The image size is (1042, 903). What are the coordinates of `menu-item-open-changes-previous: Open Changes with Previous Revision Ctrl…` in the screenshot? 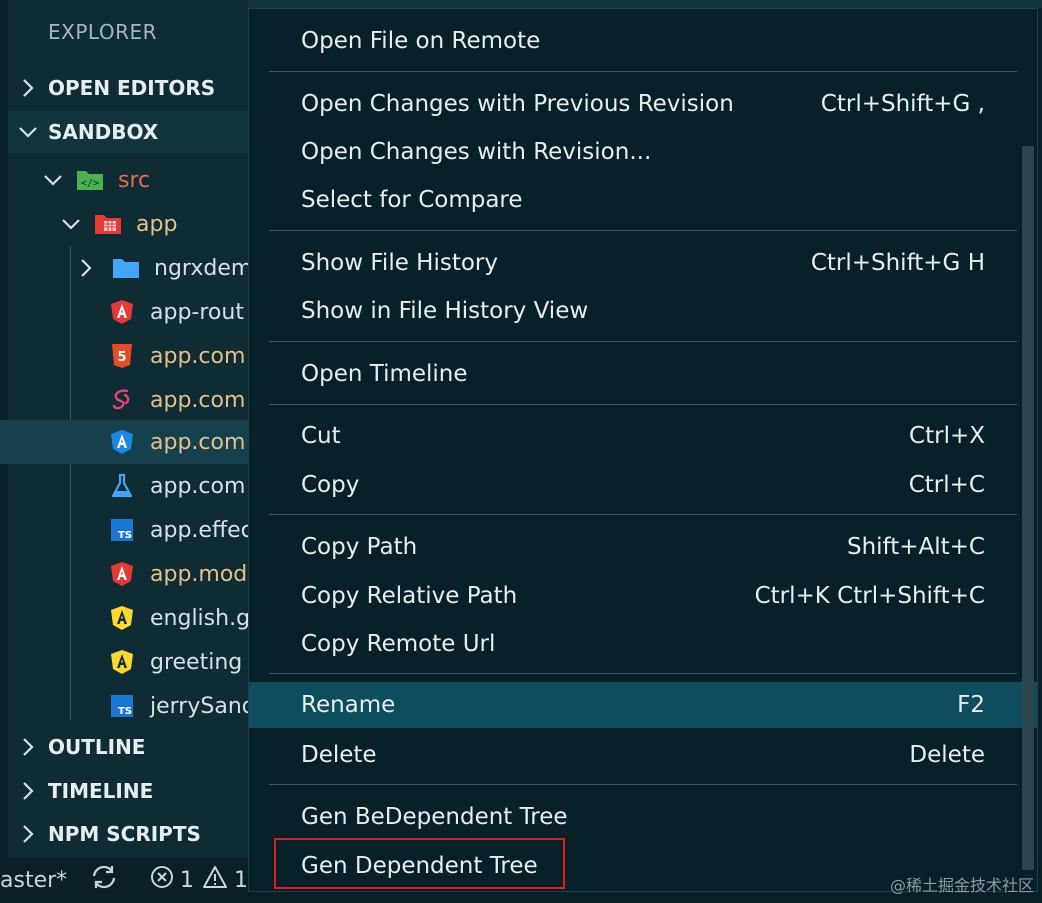 It's located at (643, 104).